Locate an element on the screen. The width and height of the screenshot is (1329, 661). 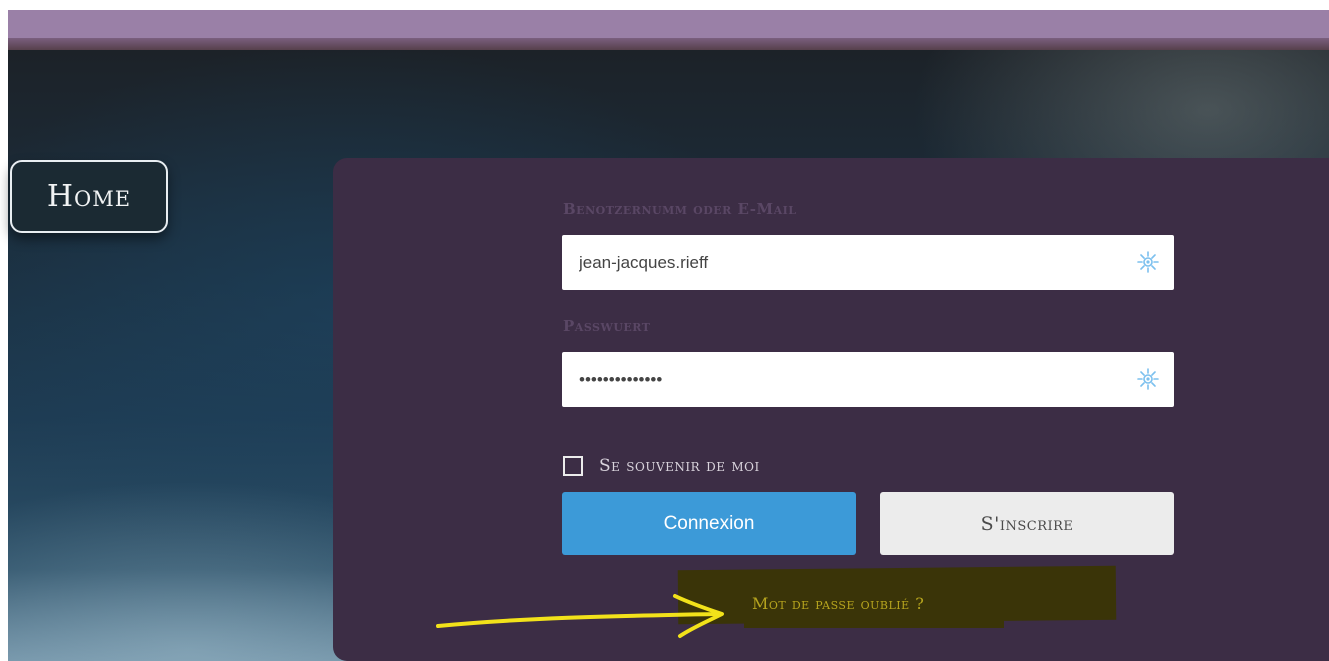
arrow-right-icon is located at coordinates (580, 616).